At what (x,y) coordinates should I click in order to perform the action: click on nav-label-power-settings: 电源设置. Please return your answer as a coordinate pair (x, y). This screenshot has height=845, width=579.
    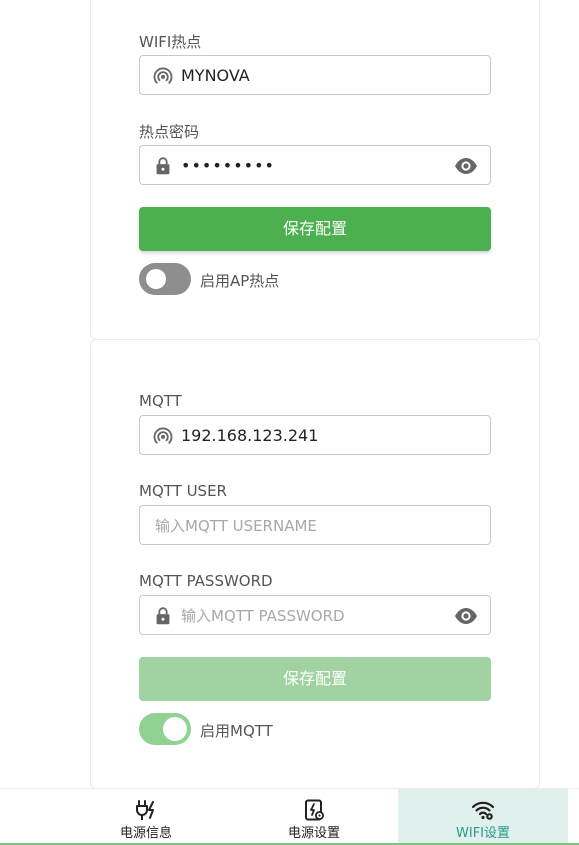
    Looking at the image, I should click on (313, 833).